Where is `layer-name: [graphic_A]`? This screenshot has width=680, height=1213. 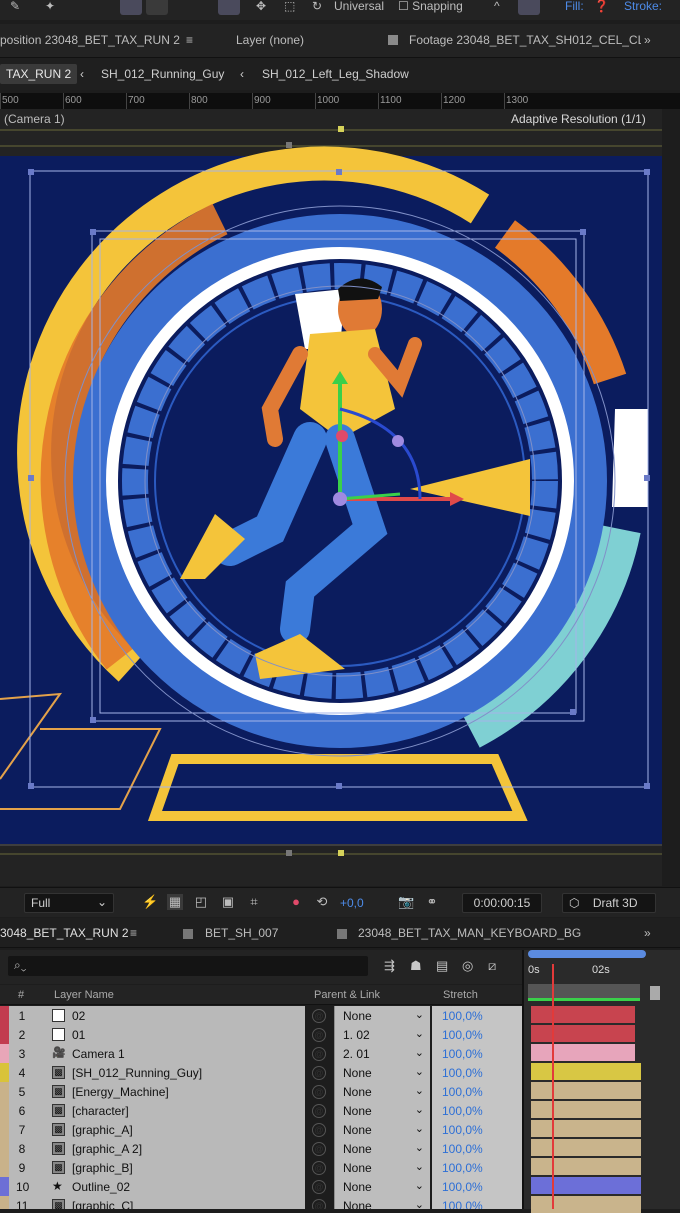
layer-name: [graphic_A] is located at coordinates (102, 1130).